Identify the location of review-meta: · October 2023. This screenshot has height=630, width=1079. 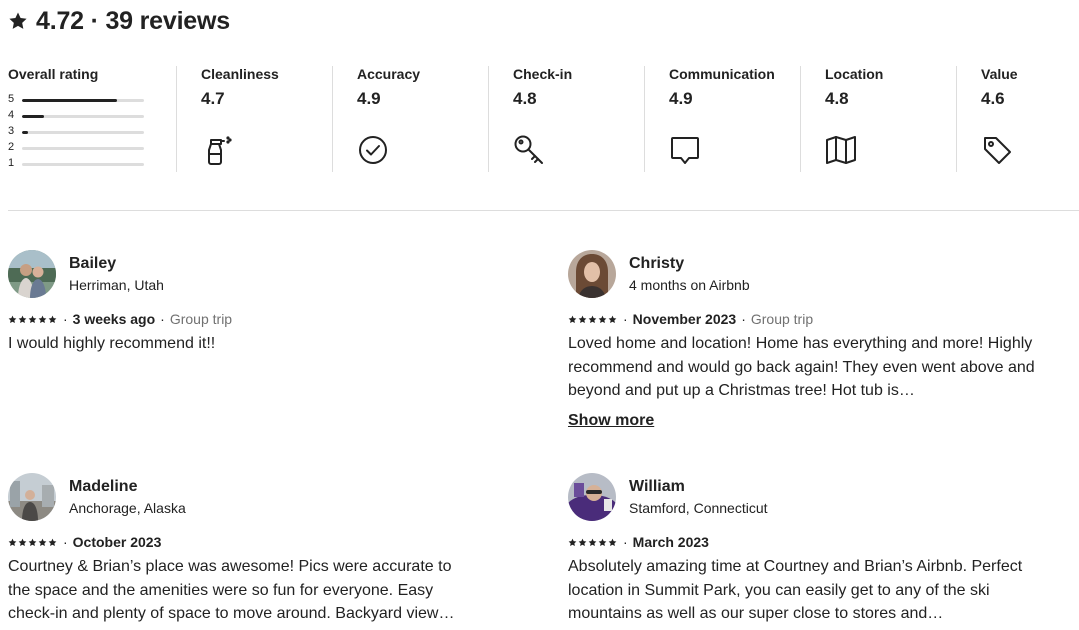
(84, 542).